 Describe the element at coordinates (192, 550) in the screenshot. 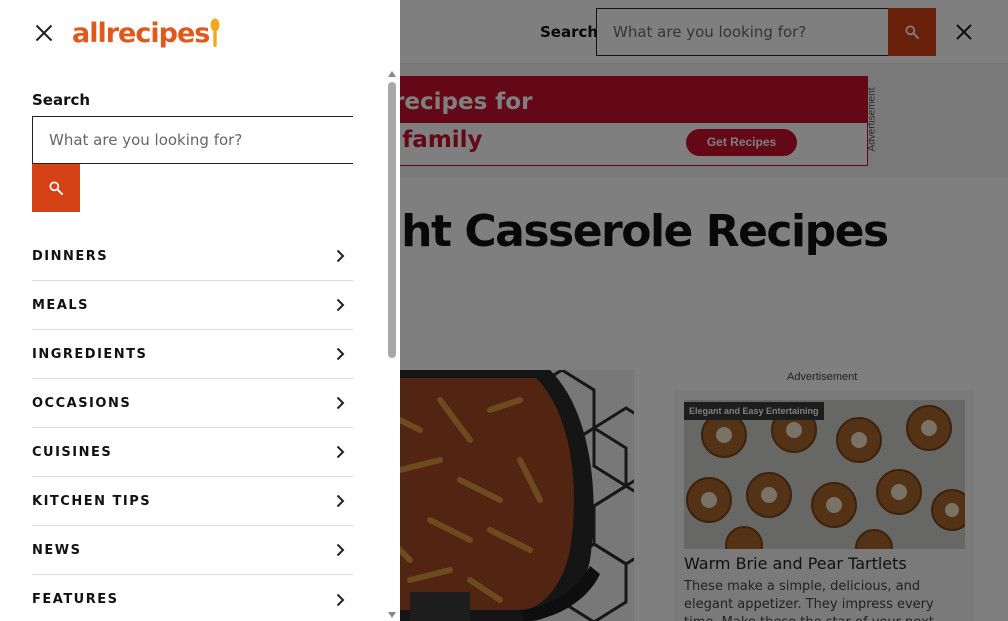

I see `nav-item-news: NEWS` at that location.